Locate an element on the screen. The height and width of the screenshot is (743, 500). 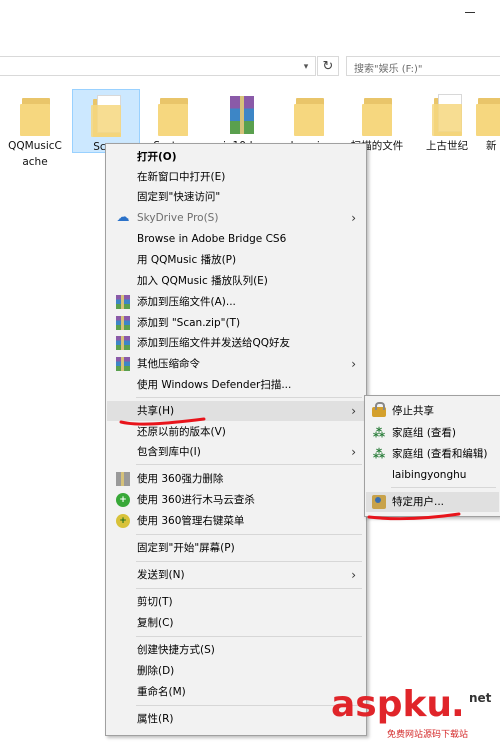
submenu-item-stop-sharing: 停止共享 is located at coordinates (432, 411).